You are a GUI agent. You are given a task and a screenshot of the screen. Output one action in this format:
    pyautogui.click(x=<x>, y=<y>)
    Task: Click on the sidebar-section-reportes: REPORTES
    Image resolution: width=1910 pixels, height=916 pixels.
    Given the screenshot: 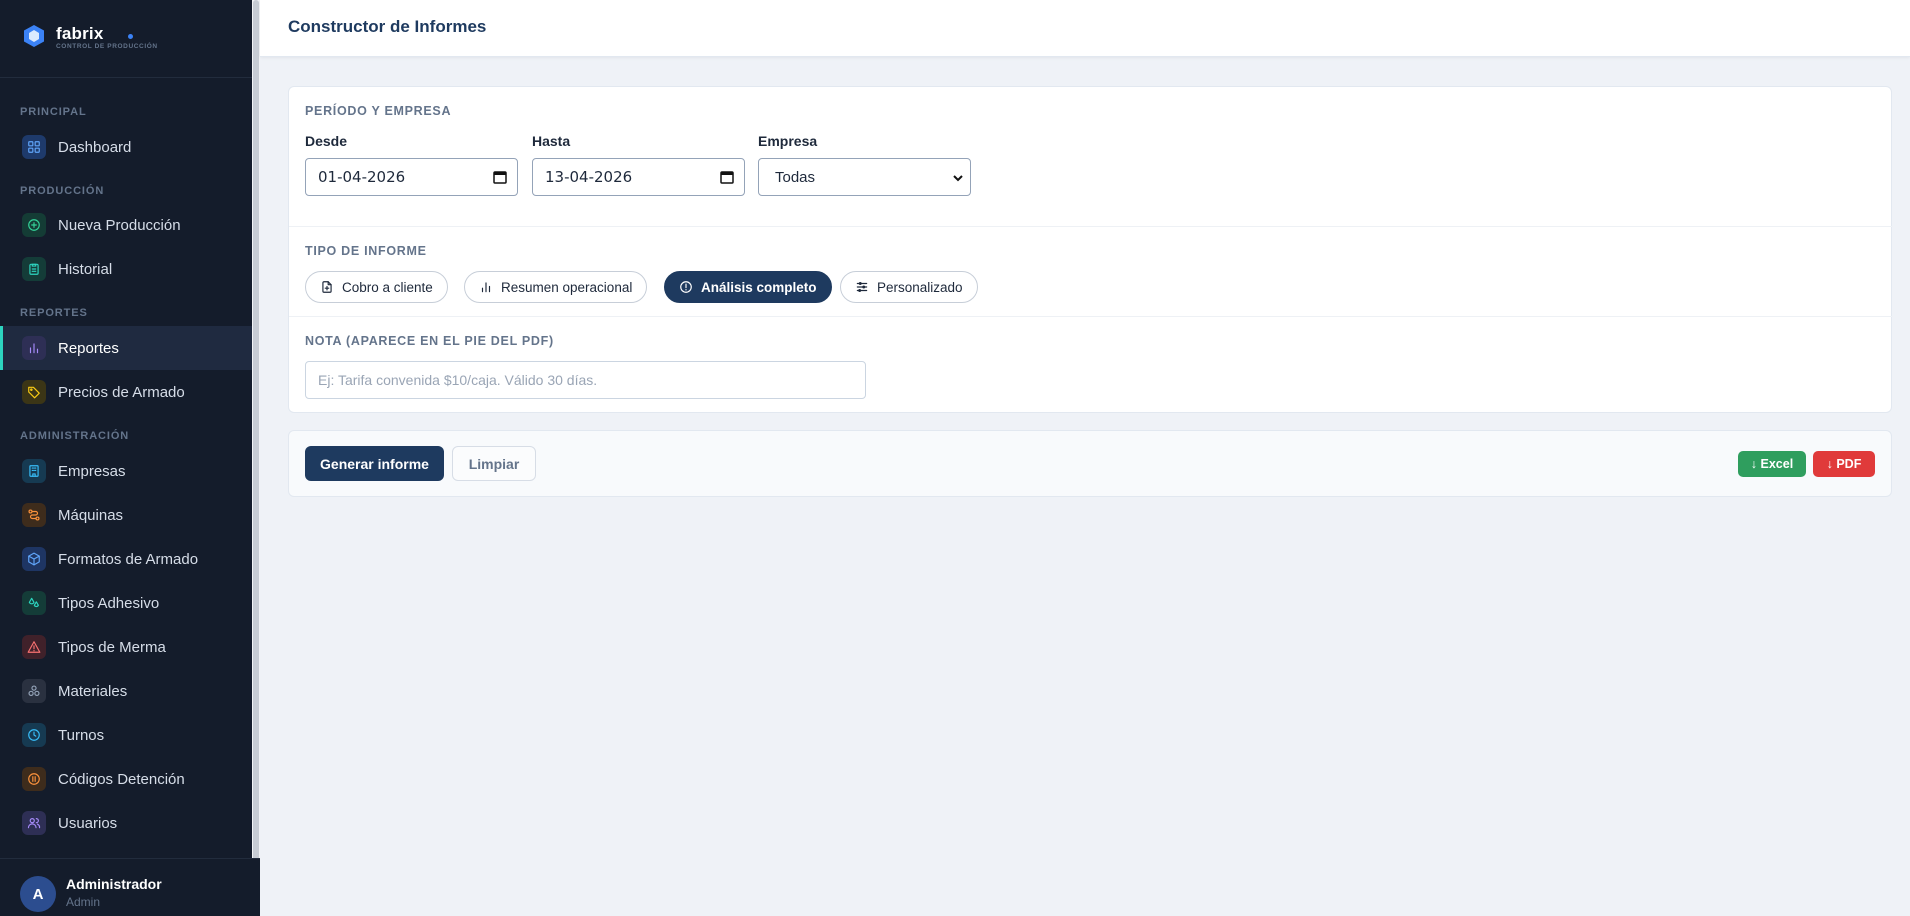 What is the action you would take?
    pyautogui.click(x=54, y=313)
    